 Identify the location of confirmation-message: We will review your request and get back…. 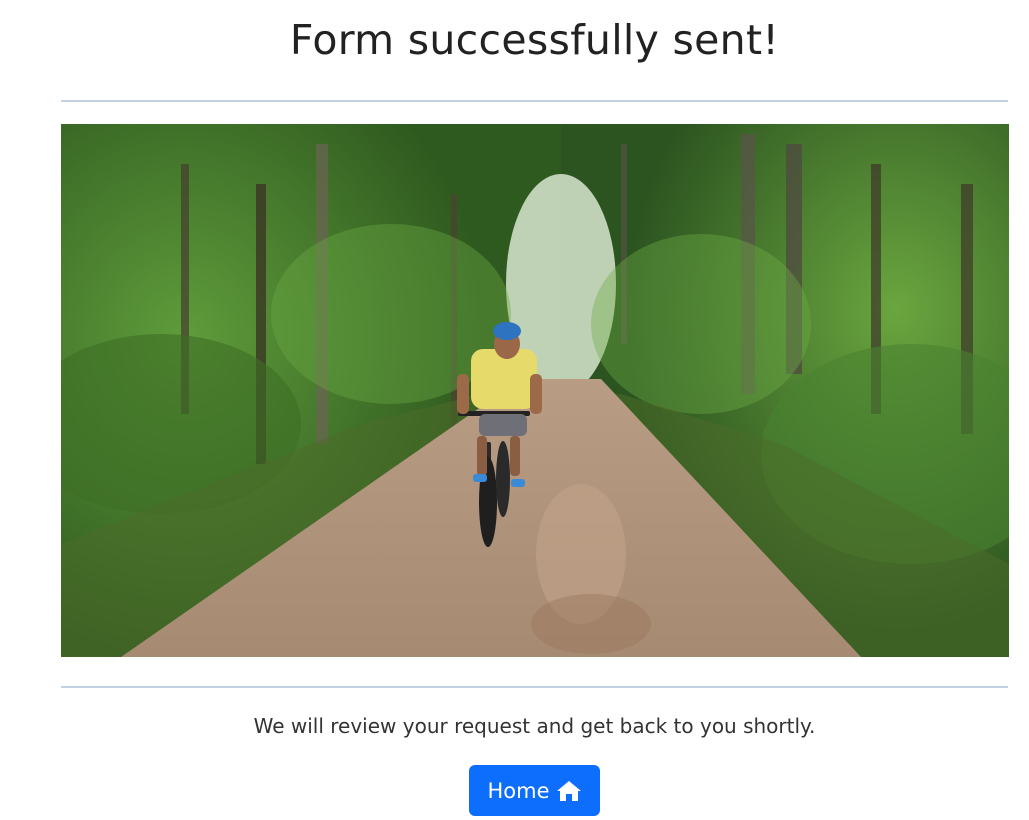
(534, 726).